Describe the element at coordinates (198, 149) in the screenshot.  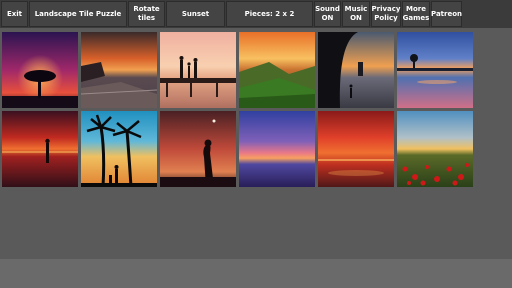
I see `puzzle-thumbnail-woman-silhouette` at that location.